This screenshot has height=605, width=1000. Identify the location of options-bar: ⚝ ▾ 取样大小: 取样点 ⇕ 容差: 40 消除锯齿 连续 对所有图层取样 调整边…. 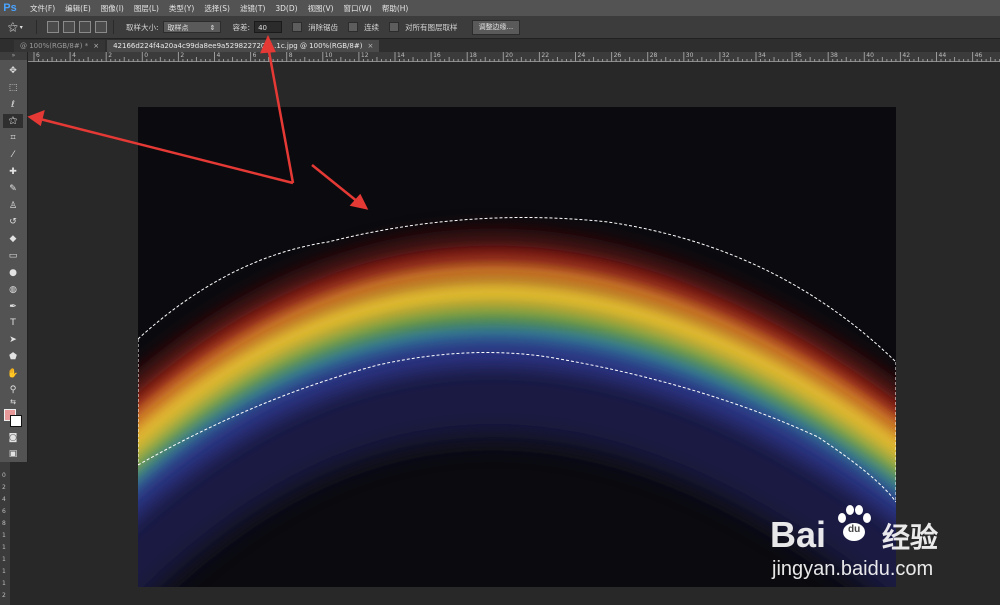
(500, 27).